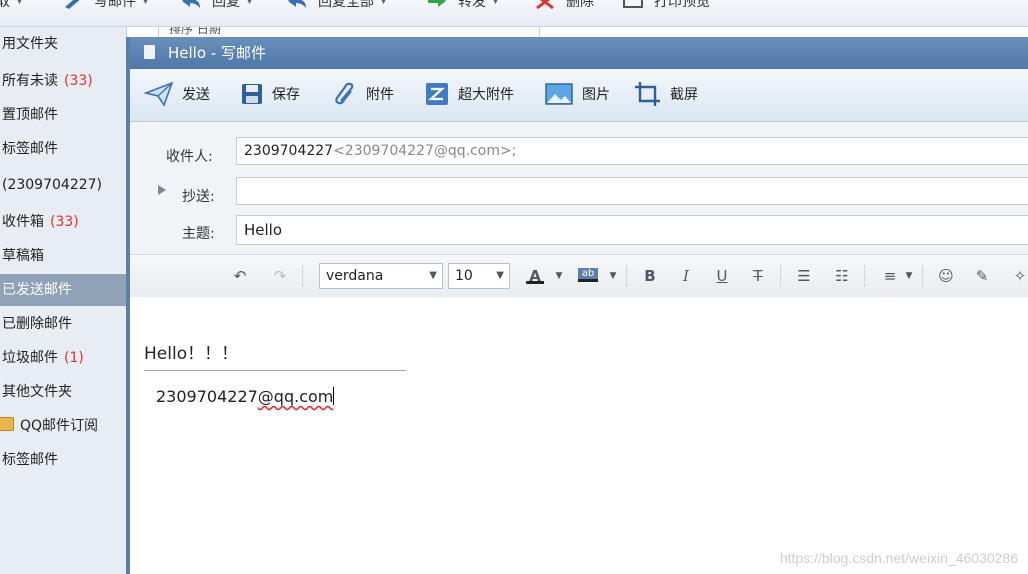 The width and height of the screenshot is (1028, 574). What do you see at coordinates (191, 4) in the screenshot?
I see `reply-icon` at bounding box center [191, 4].